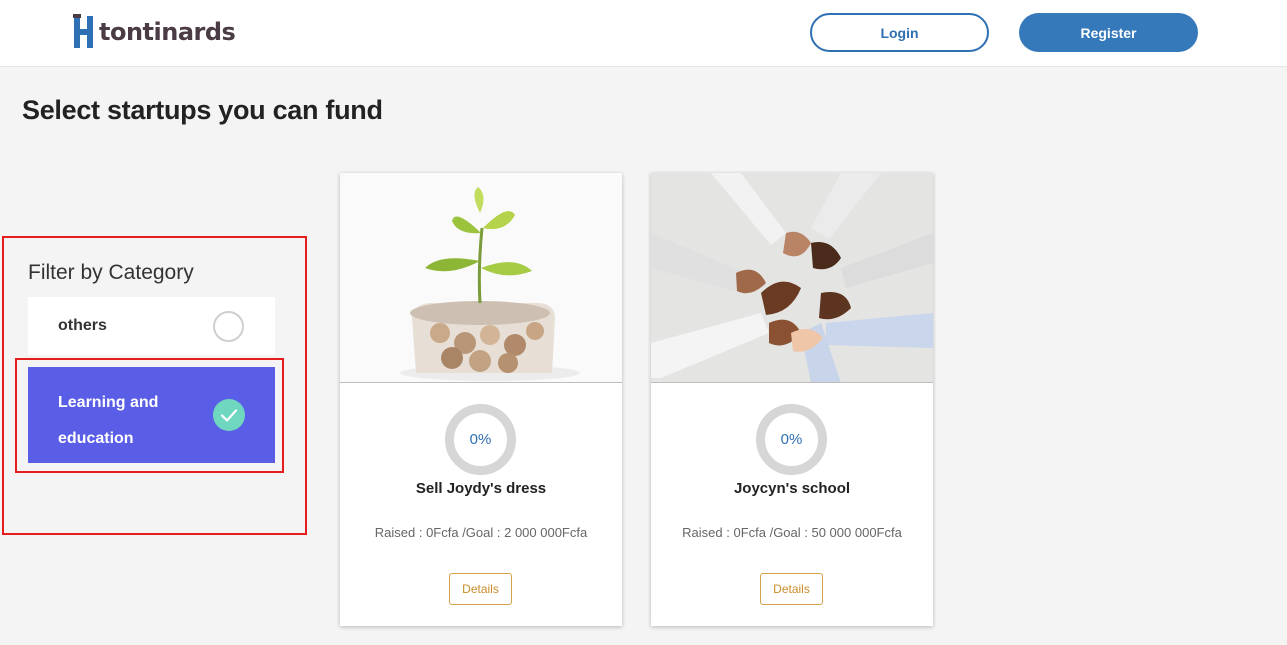  What do you see at coordinates (1108, 32) in the screenshot?
I see `register-button: Register` at bounding box center [1108, 32].